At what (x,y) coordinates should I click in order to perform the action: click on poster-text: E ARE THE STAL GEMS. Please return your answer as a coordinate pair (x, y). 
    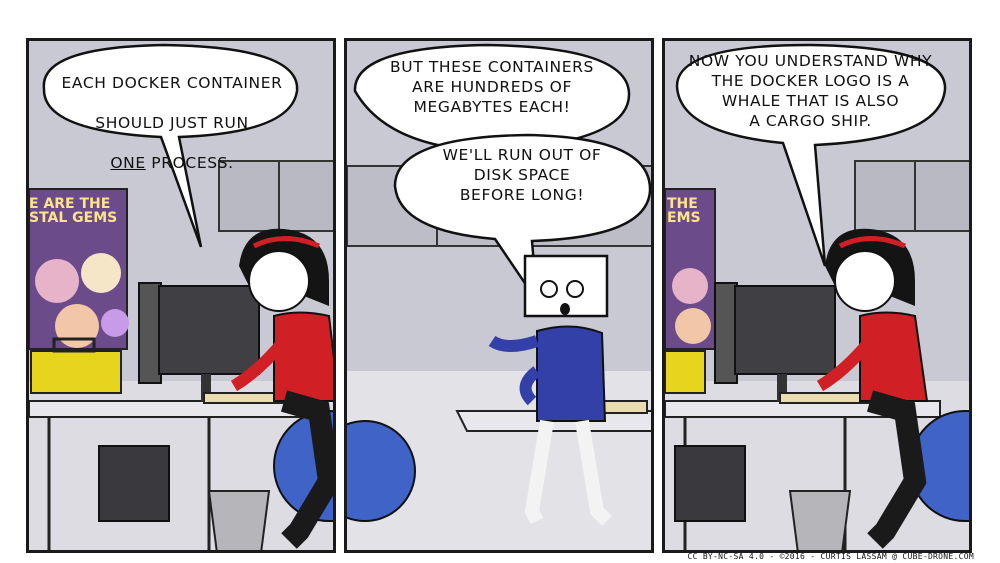
    Looking at the image, I should click on (73, 211).